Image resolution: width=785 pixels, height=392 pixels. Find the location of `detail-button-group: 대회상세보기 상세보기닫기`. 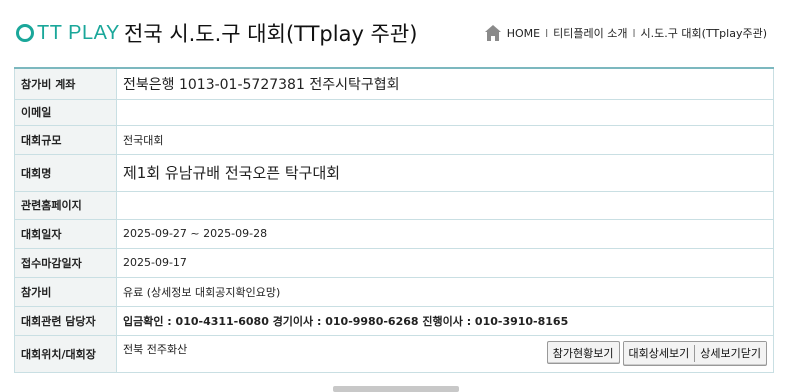

detail-button-group: 대회상세보기 상세보기닫기 is located at coordinates (694, 353).